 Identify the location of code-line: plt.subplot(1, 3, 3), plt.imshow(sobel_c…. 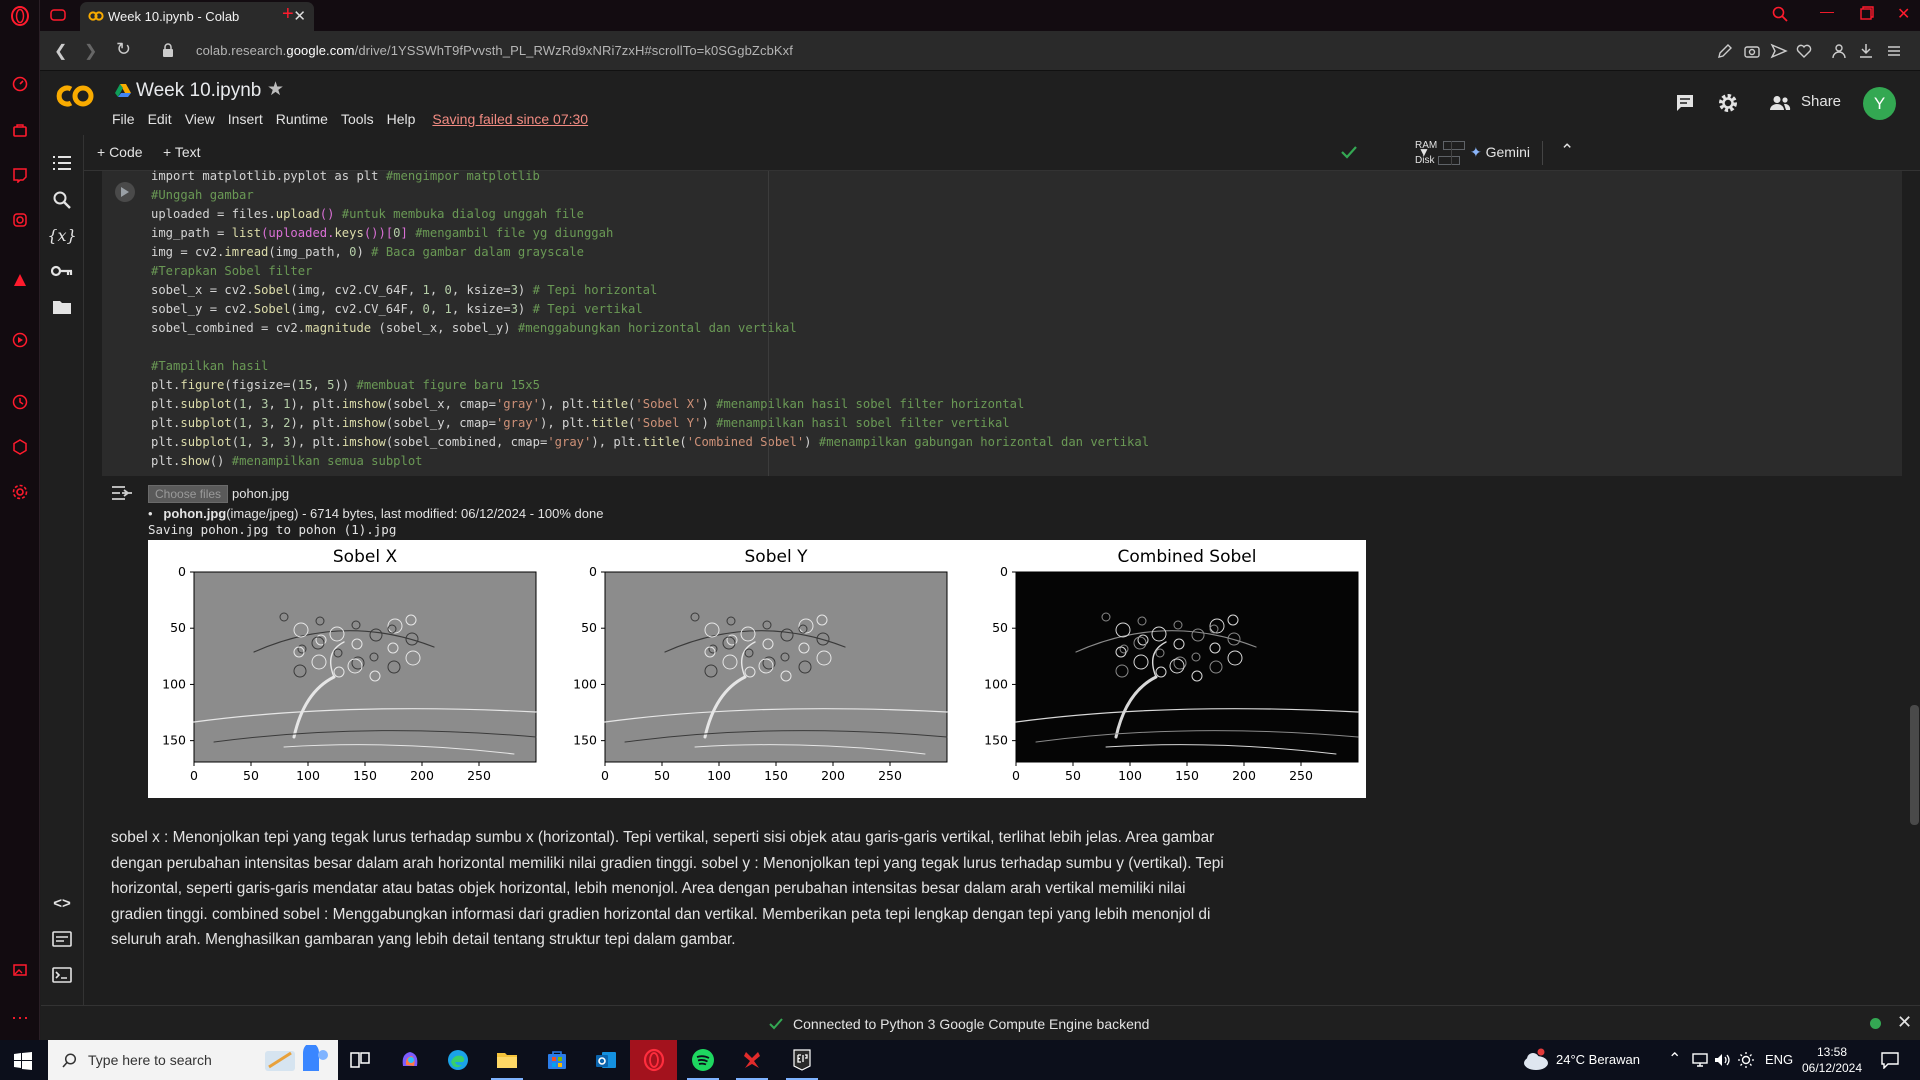
(650, 442).